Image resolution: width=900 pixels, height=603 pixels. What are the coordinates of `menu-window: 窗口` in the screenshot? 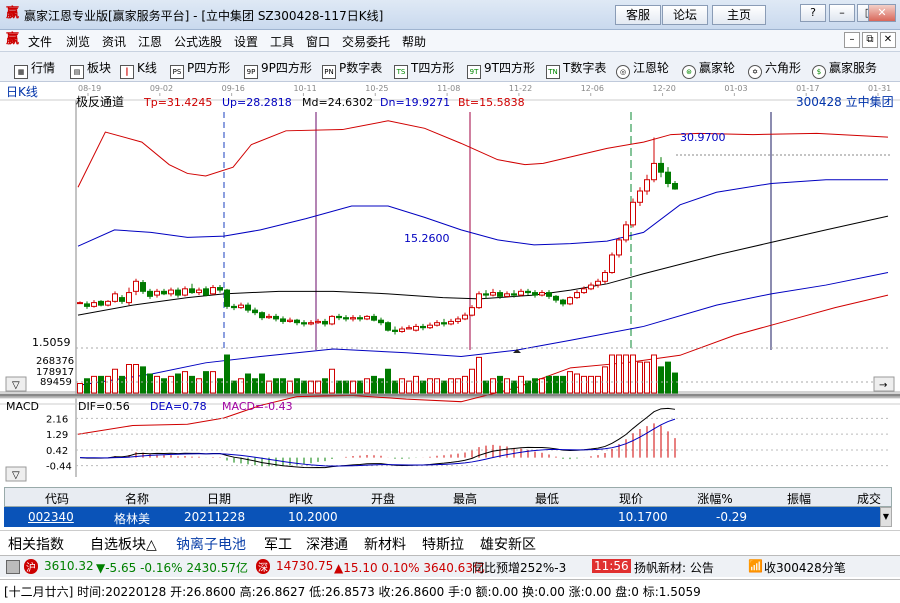 It's located at (318, 41).